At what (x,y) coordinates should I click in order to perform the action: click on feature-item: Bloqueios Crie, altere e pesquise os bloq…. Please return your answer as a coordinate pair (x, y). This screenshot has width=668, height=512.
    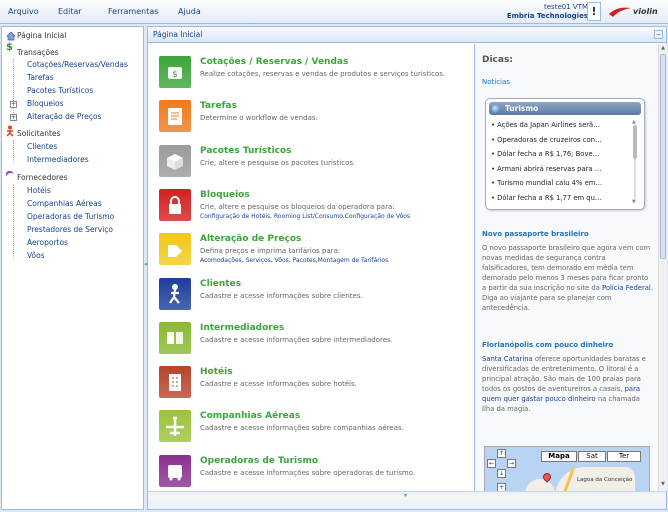
    Looking at the image, I should click on (314, 210).